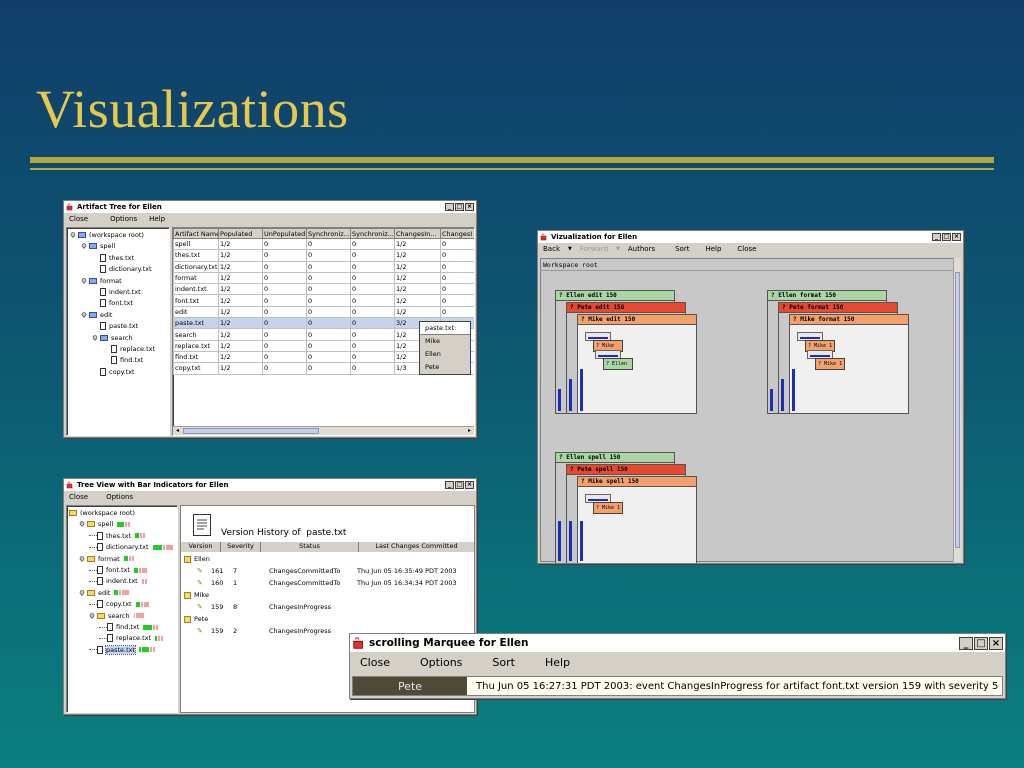 This screenshot has height=768, width=1024. What do you see at coordinates (196, 619) in the screenshot?
I see `history-author-row: Pete` at bounding box center [196, 619].